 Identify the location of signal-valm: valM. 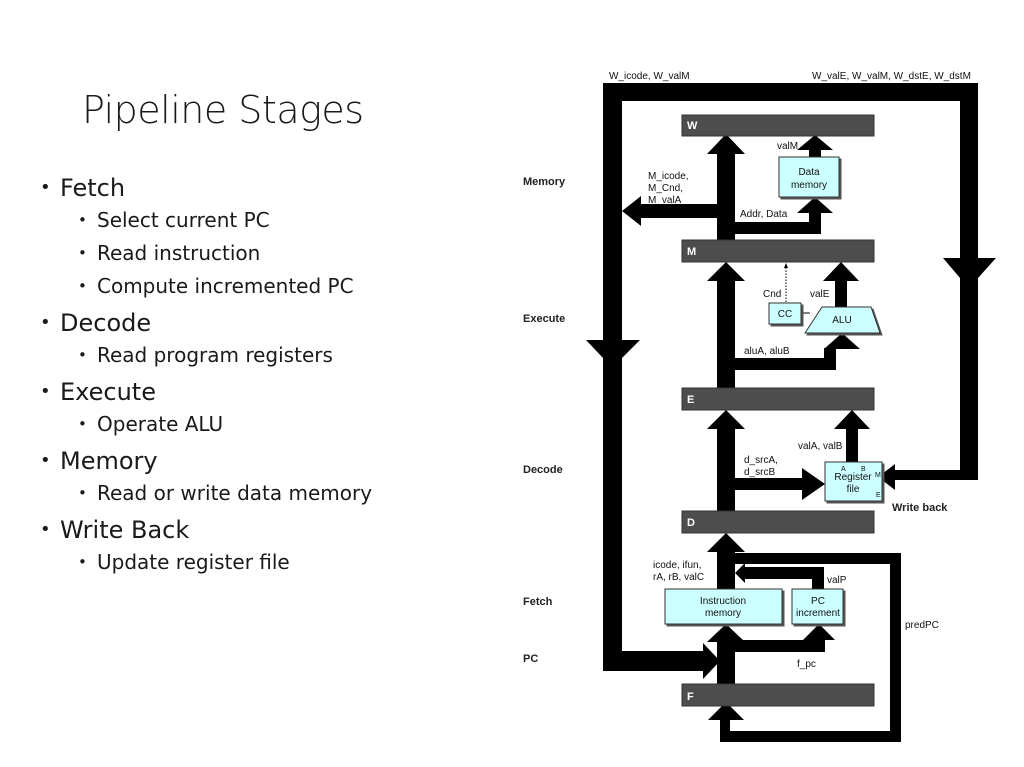
(787, 146).